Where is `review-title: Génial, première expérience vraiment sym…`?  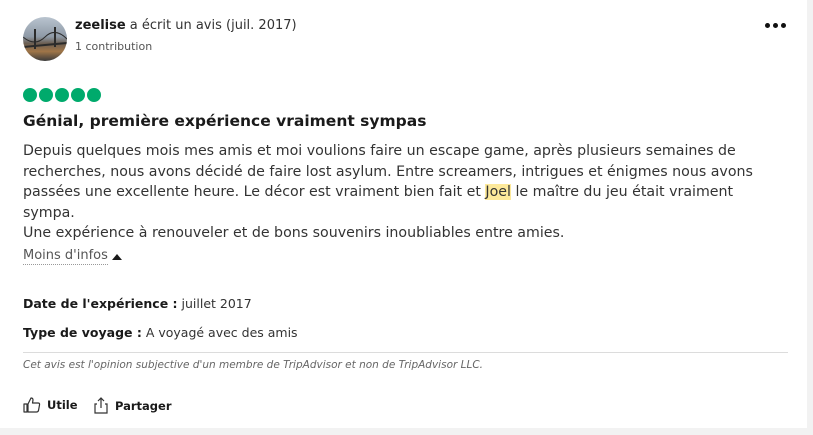
review-title: Génial, première expérience vraiment sym… is located at coordinates (225, 121).